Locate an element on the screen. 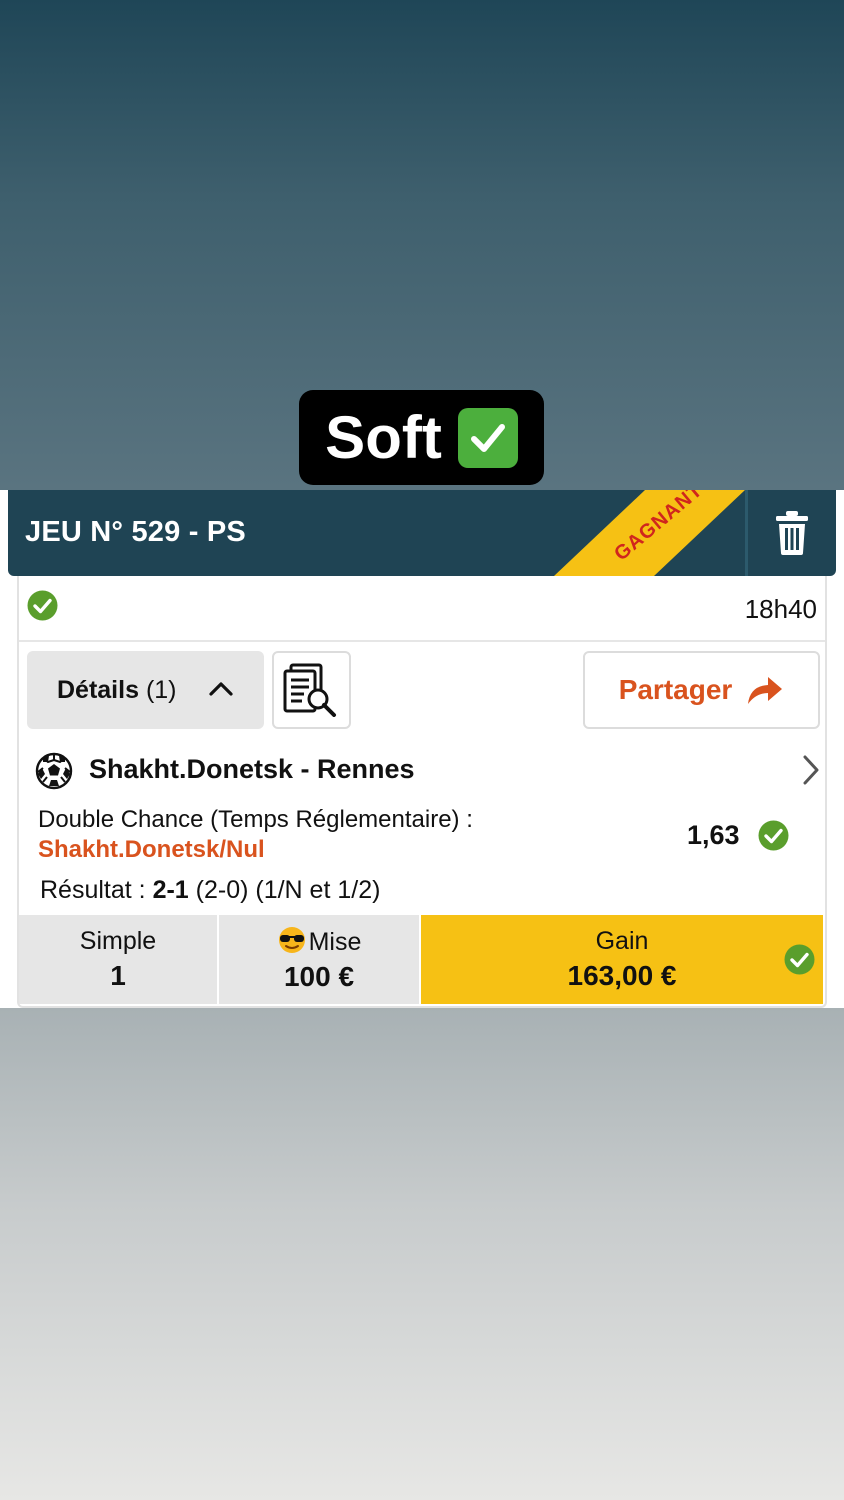 This screenshot has height=1500, width=844. gain-cell: Gain 163,00 € is located at coordinates (622, 959).